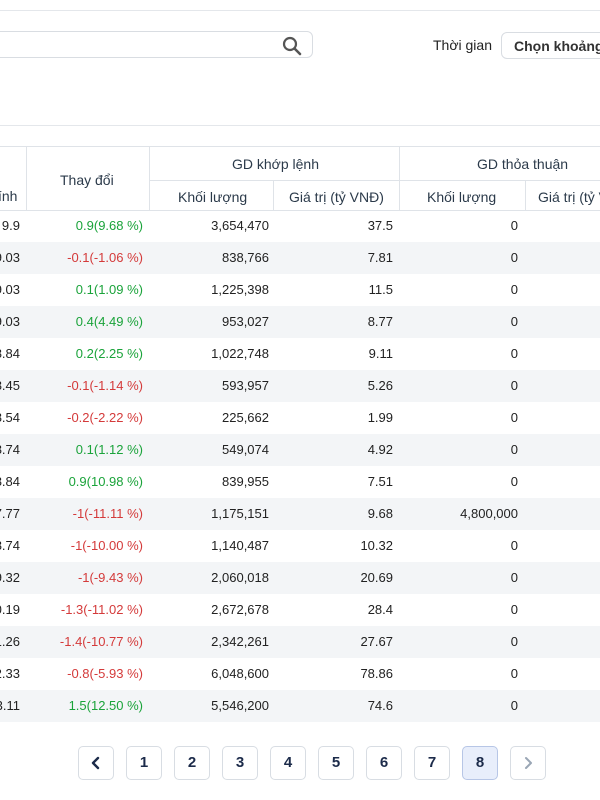 The width and height of the screenshot is (600, 800). What do you see at coordinates (300, 578) in the screenshot?
I see `table-row: 9.32 -1(-9.43 %) 2,060,018 20.69 0` at bounding box center [300, 578].